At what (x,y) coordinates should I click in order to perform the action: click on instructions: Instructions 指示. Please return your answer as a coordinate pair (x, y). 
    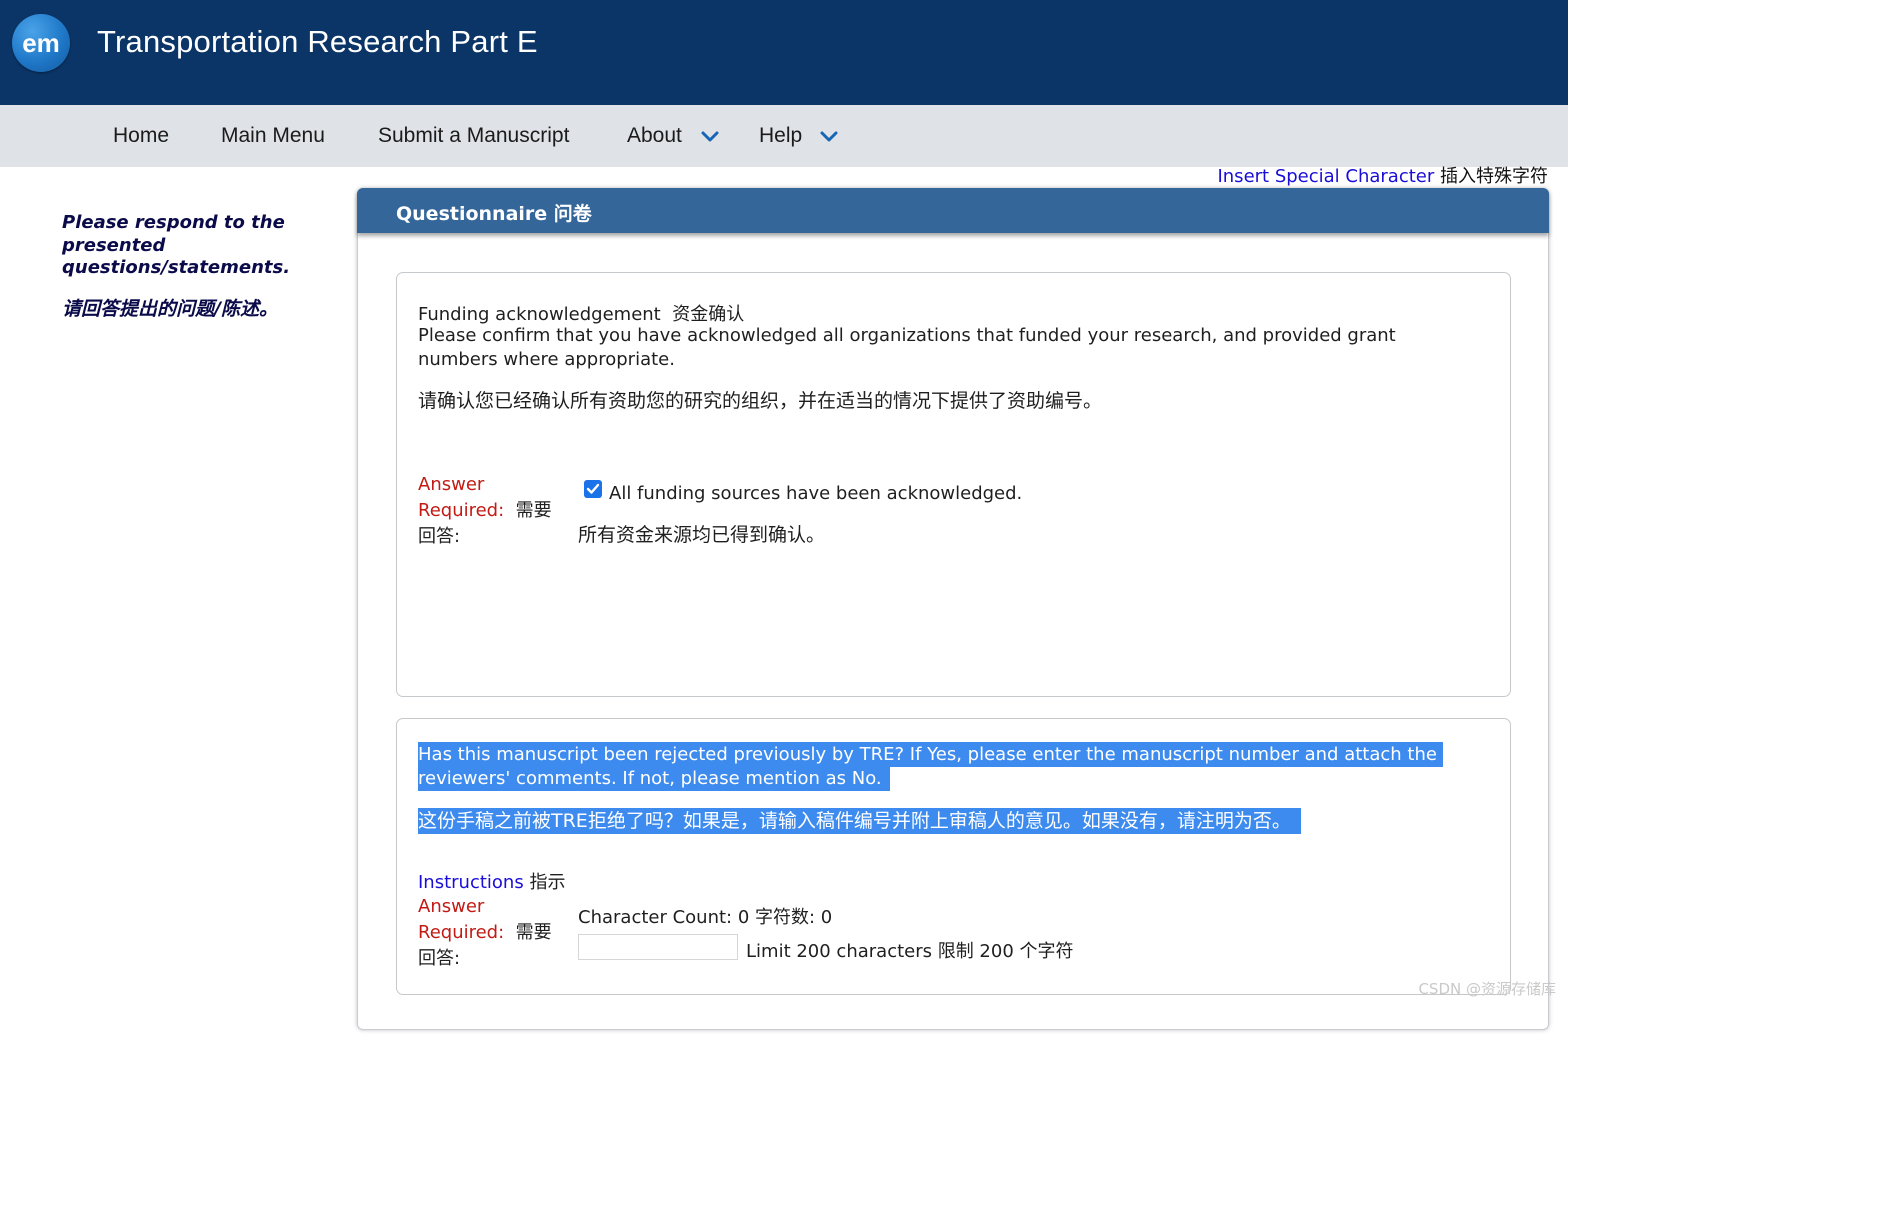
    Looking at the image, I should click on (492, 882).